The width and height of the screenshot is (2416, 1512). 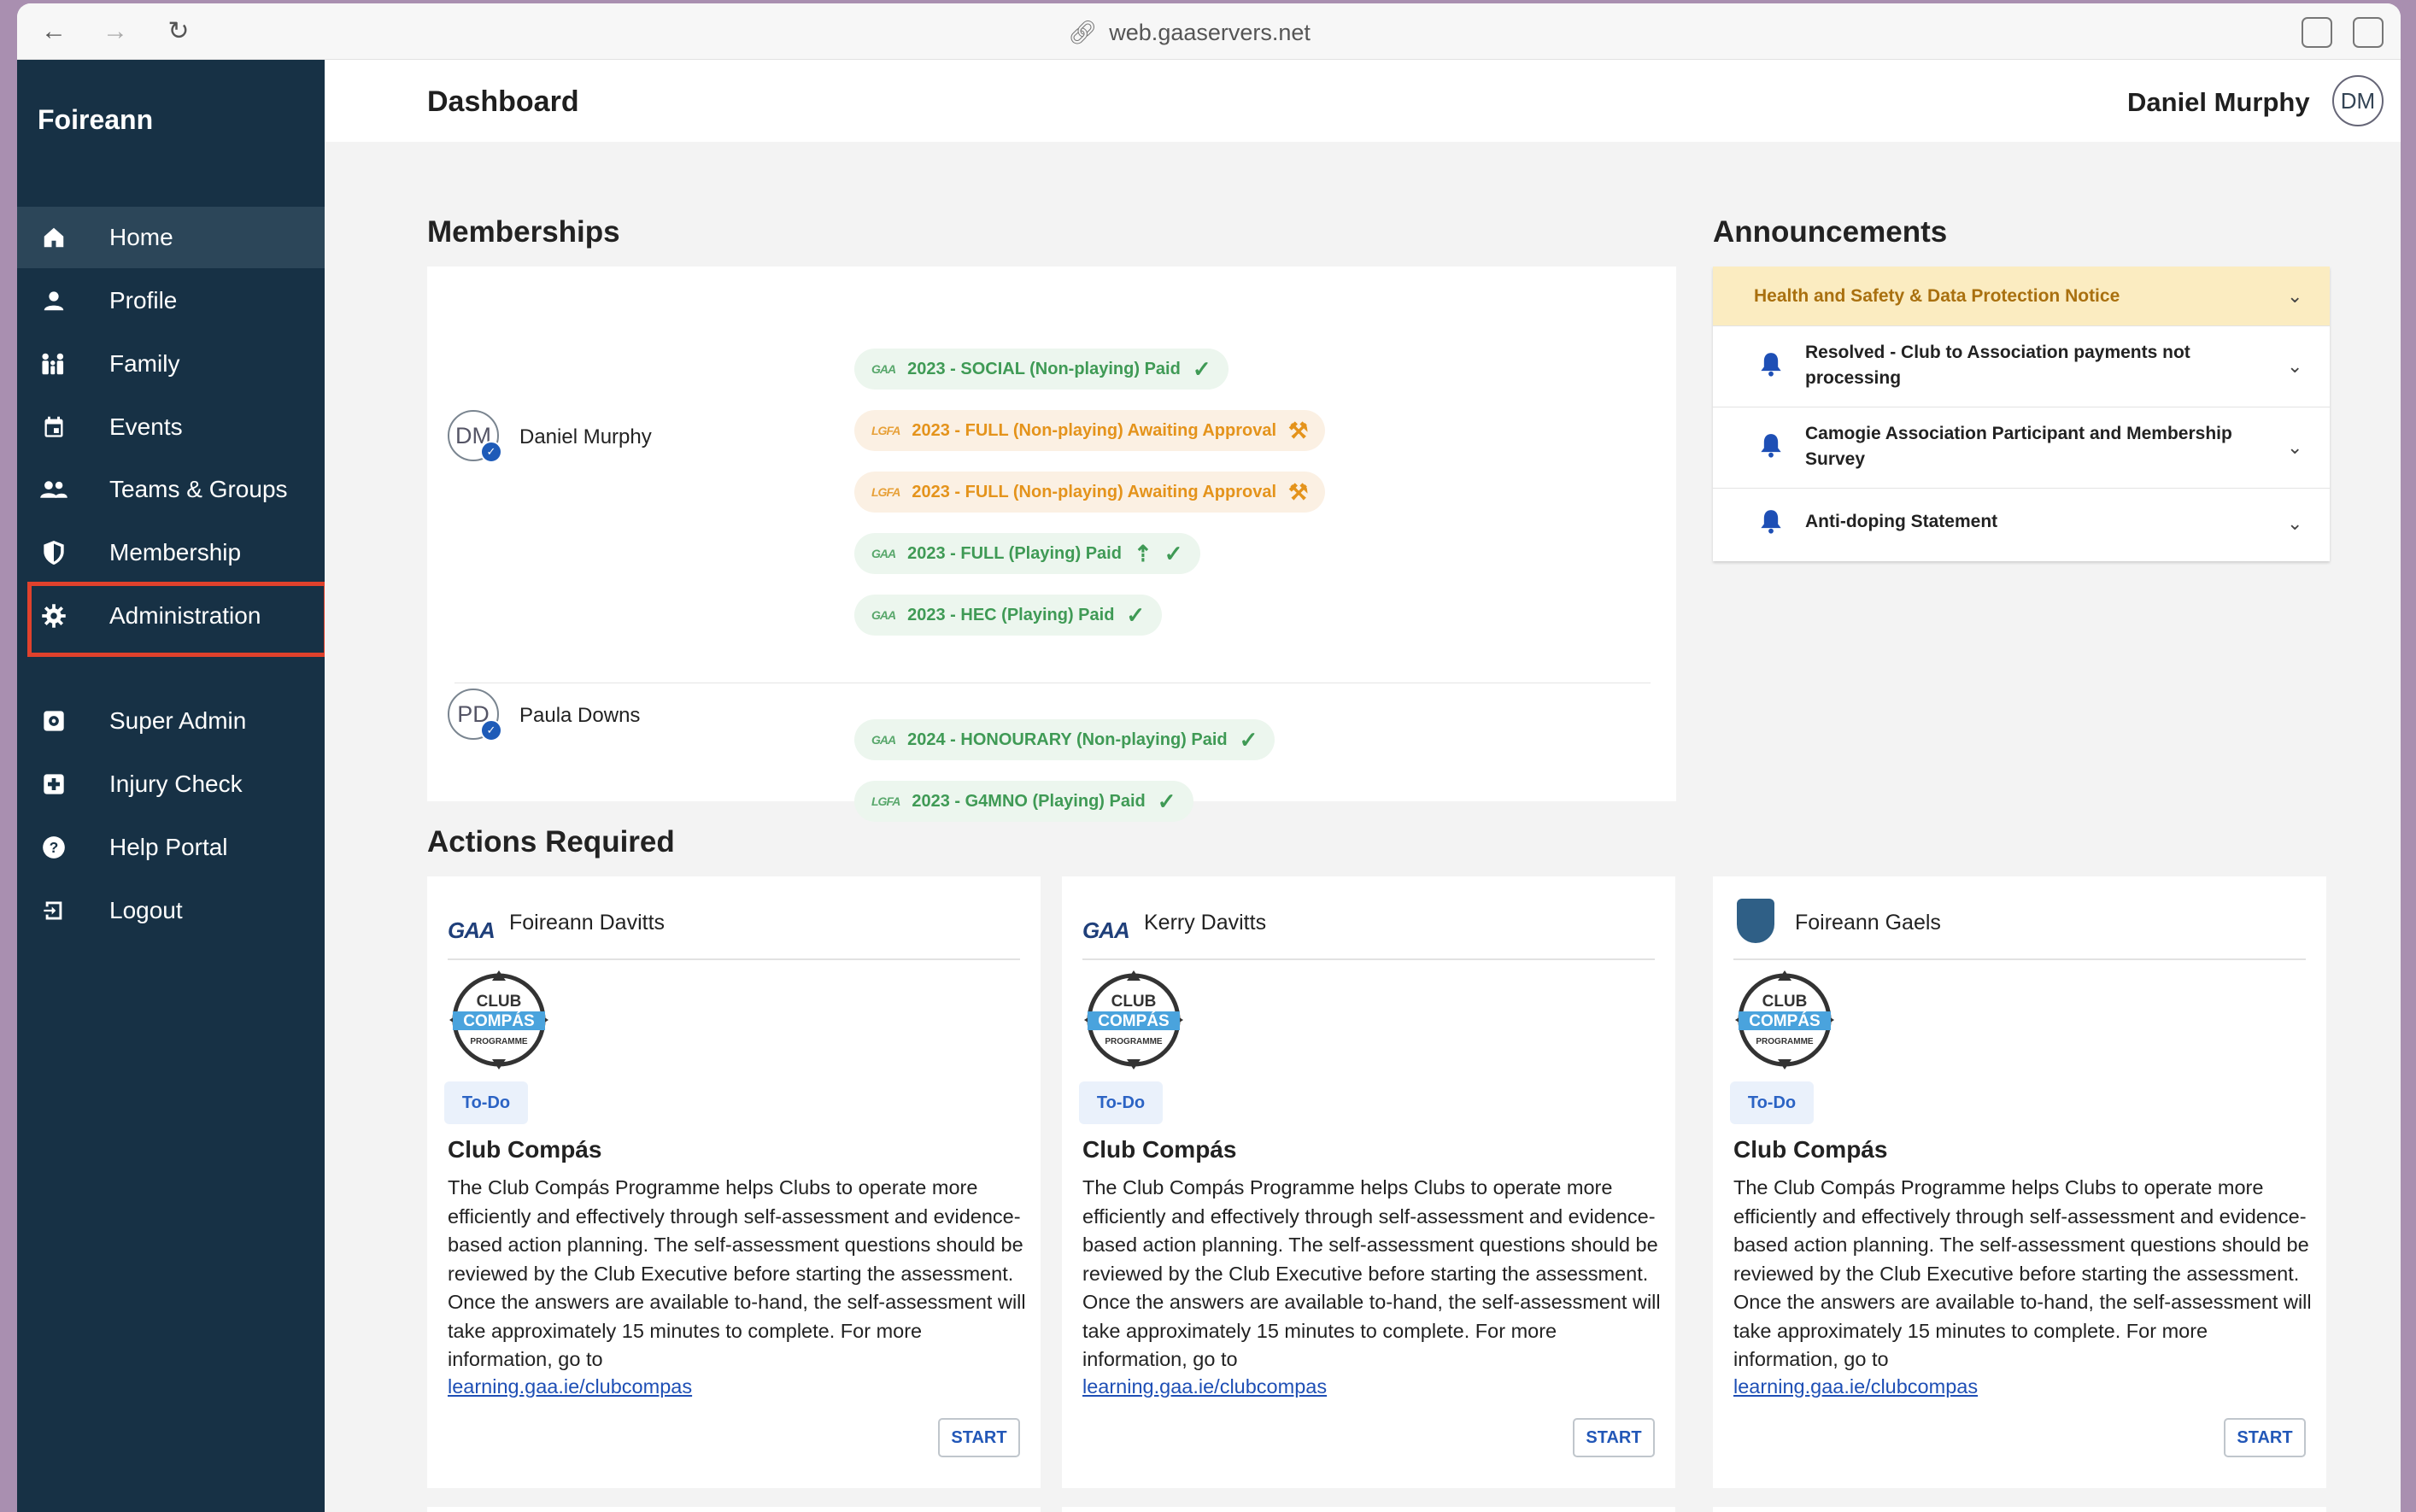 I want to click on memberships-heading: Memberships, so click(x=523, y=232).